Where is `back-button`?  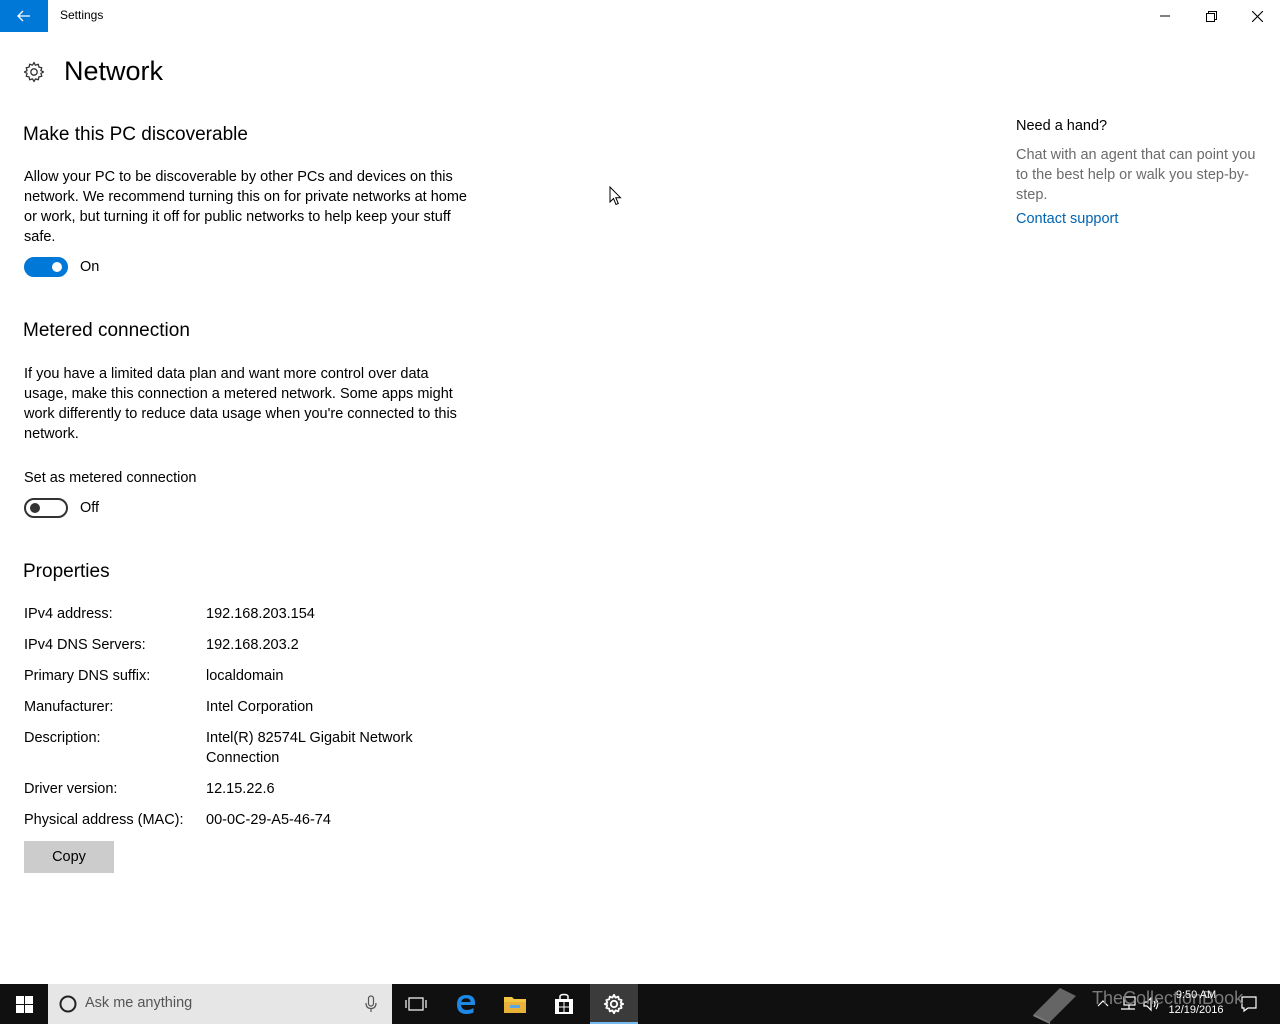
back-button is located at coordinates (24, 16).